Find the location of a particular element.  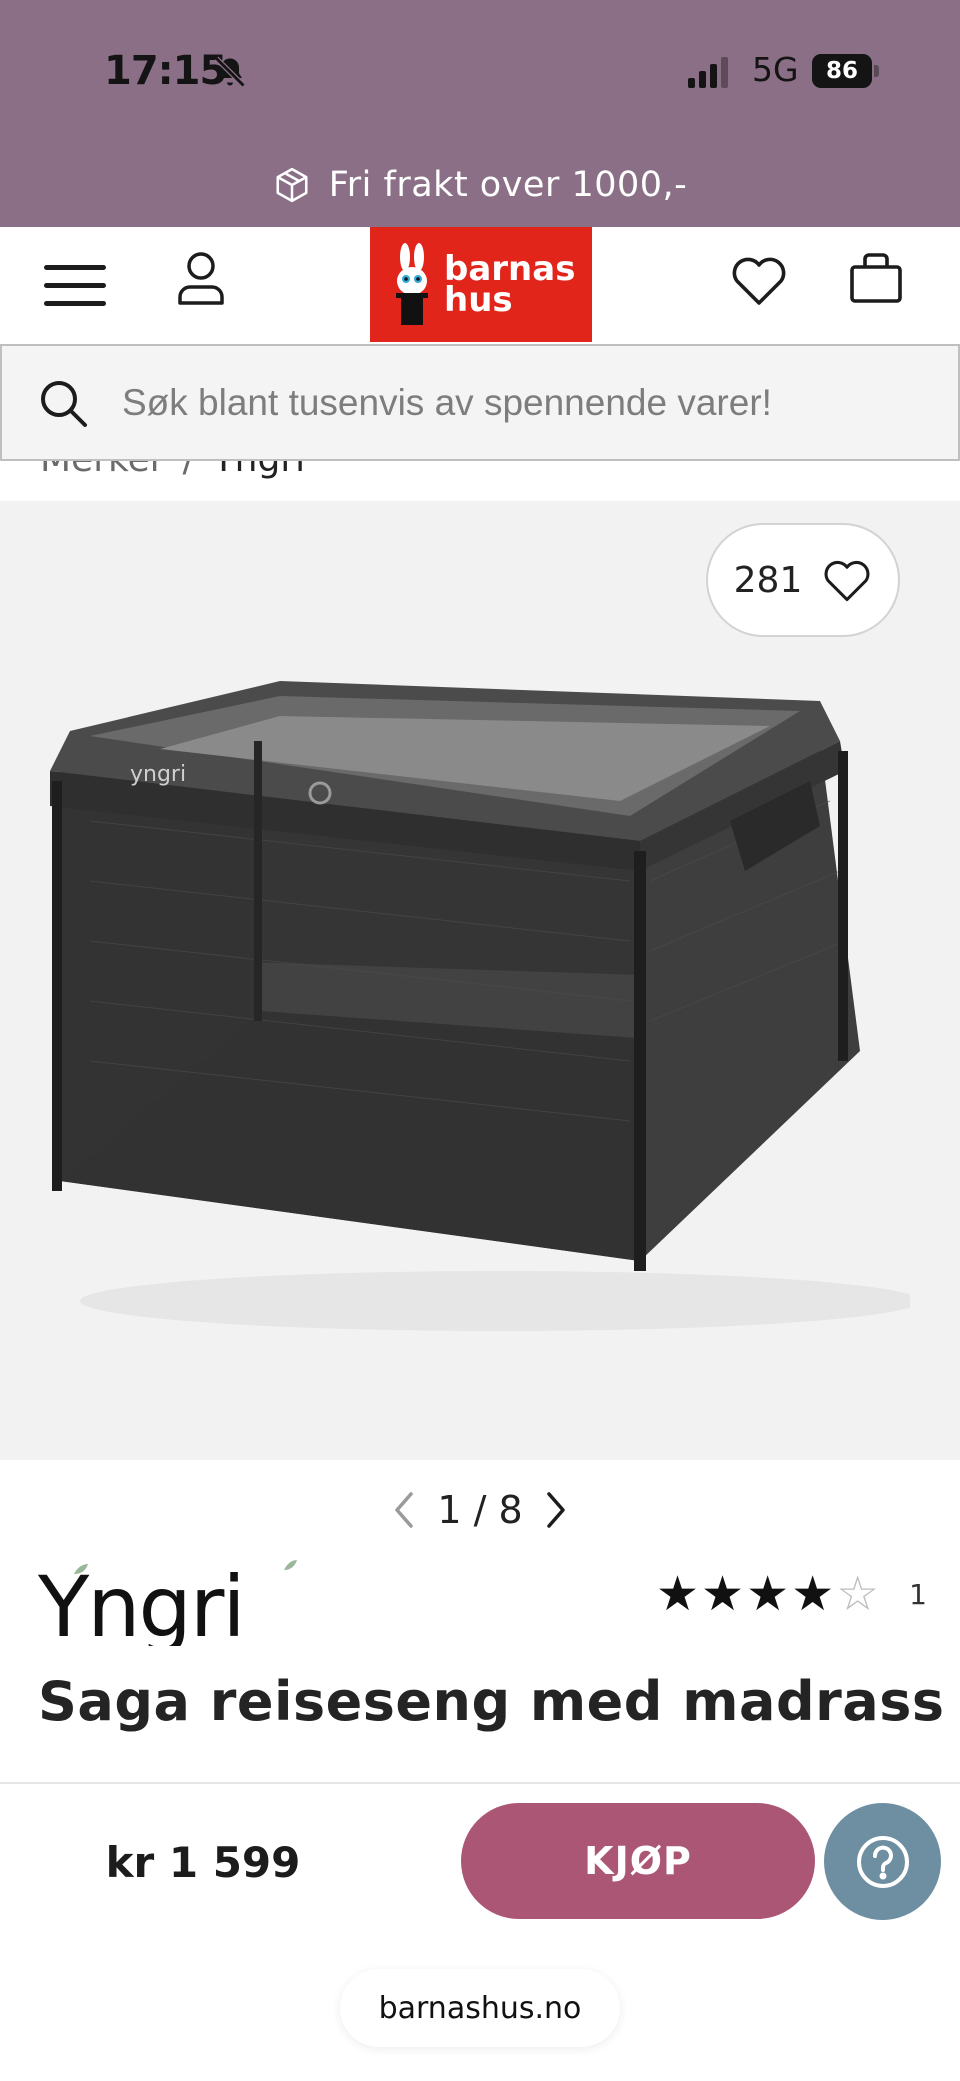

battery-nub is located at coordinates (876, 71).